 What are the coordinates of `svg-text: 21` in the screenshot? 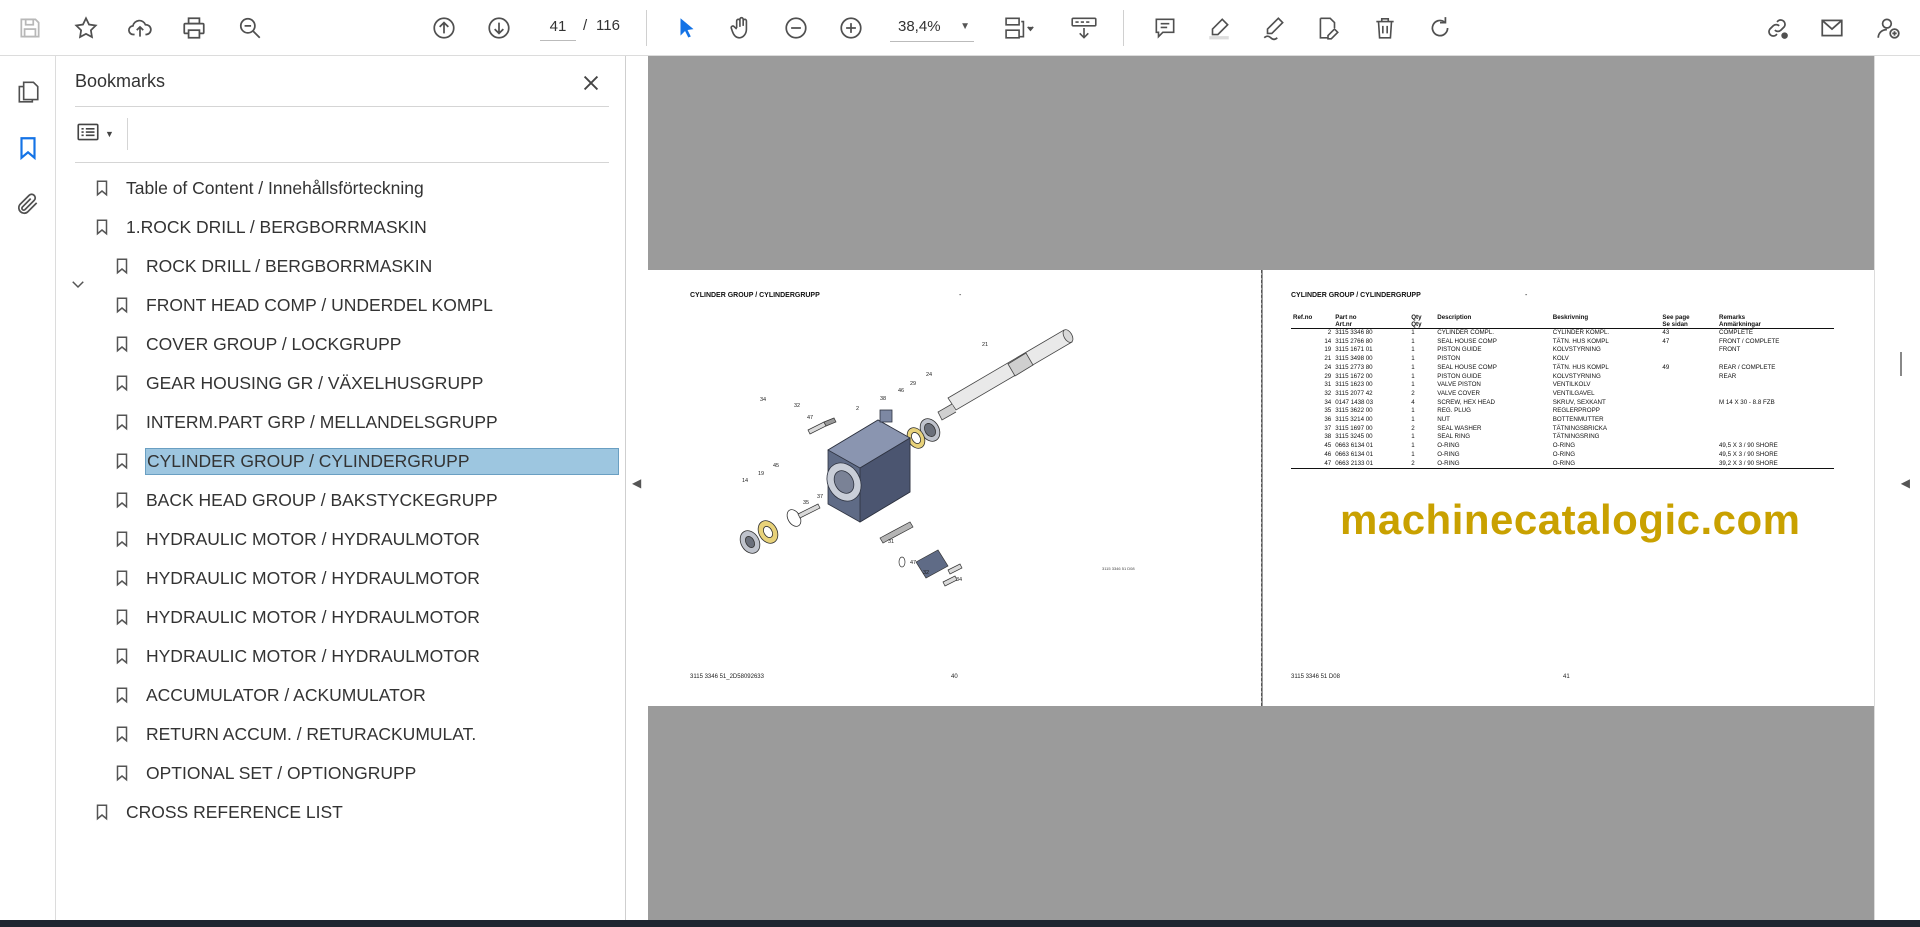 It's located at (985, 345).